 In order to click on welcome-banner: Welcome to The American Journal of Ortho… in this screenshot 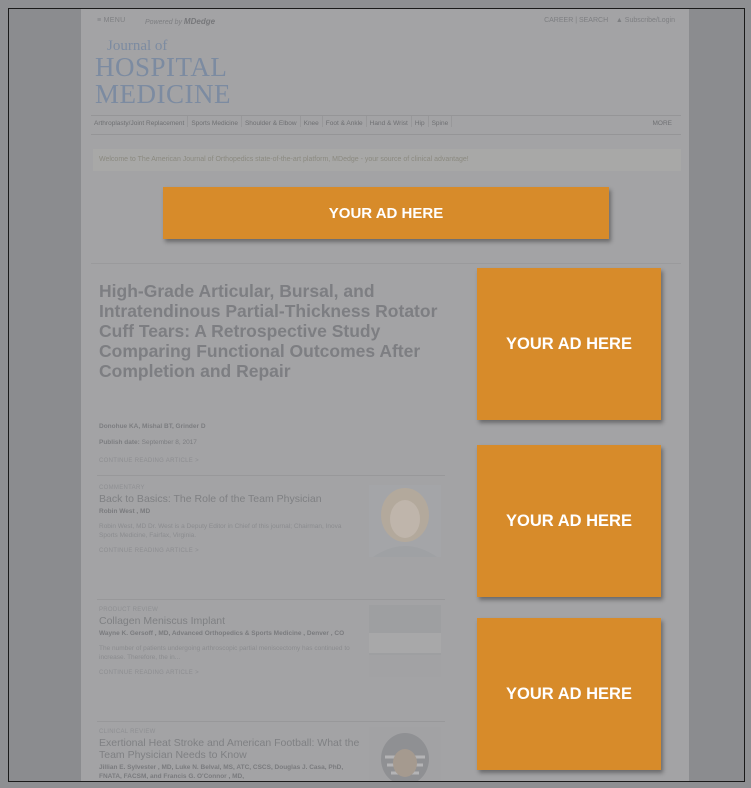, I will do `click(387, 160)`.